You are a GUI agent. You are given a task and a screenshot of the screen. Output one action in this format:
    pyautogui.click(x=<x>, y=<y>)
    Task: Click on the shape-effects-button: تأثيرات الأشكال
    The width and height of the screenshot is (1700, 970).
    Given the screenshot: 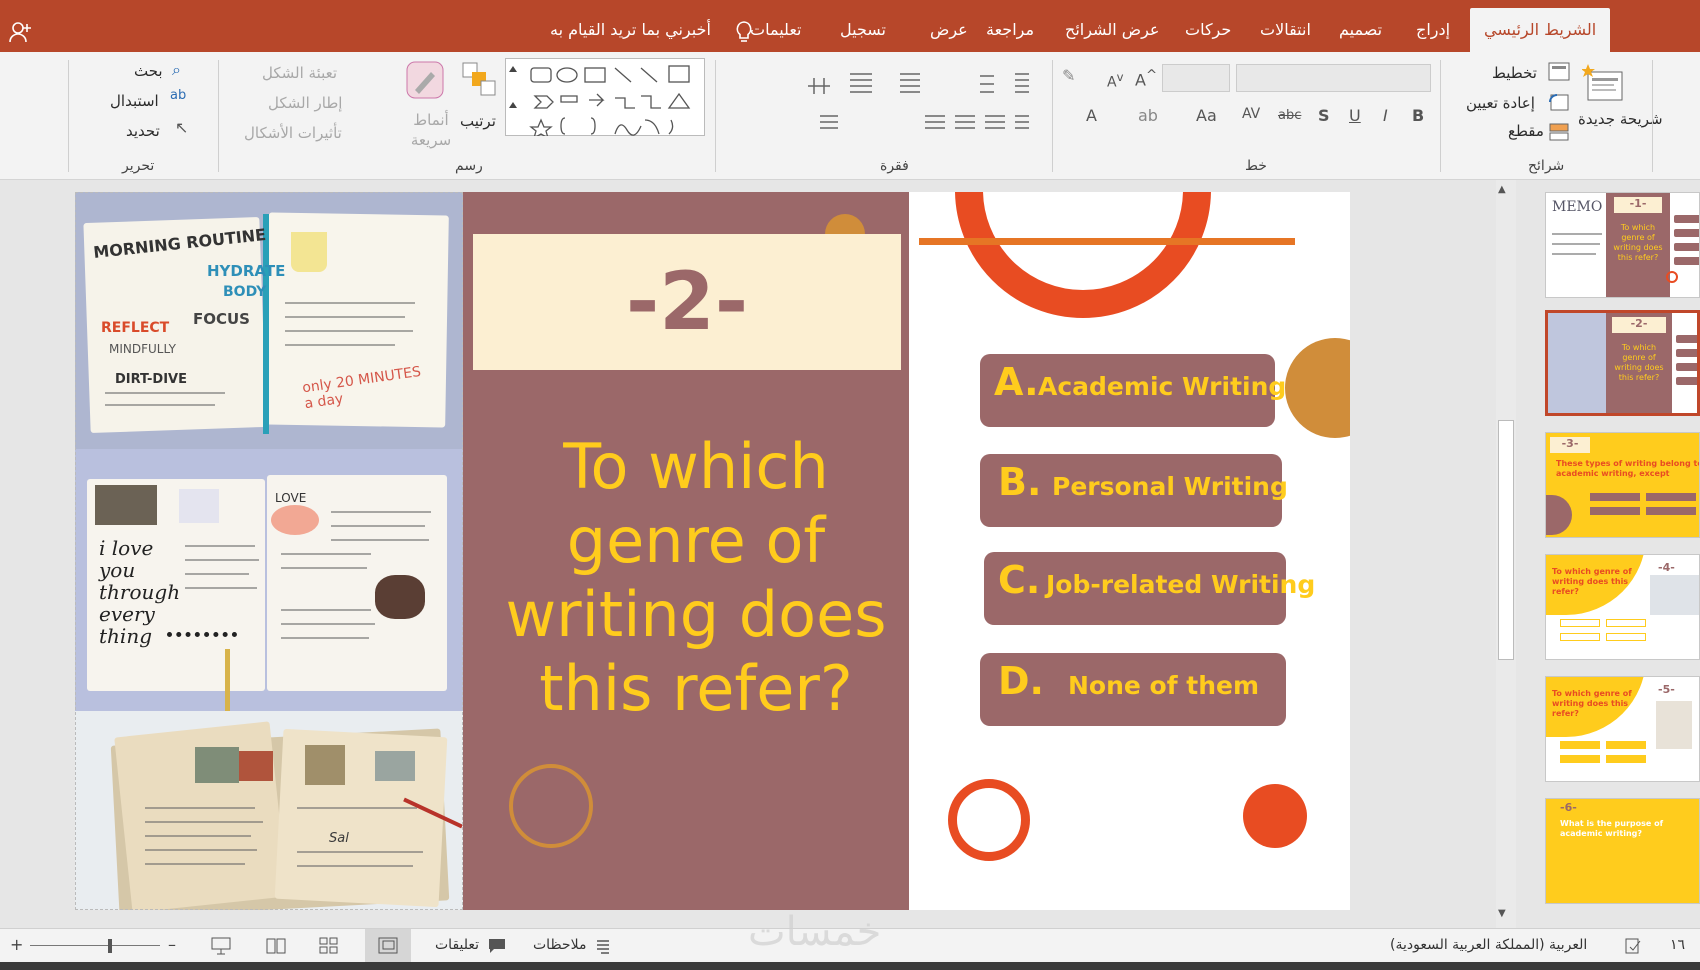 What is the action you would take?
    pyautogui.click(x=293, y=133)
    